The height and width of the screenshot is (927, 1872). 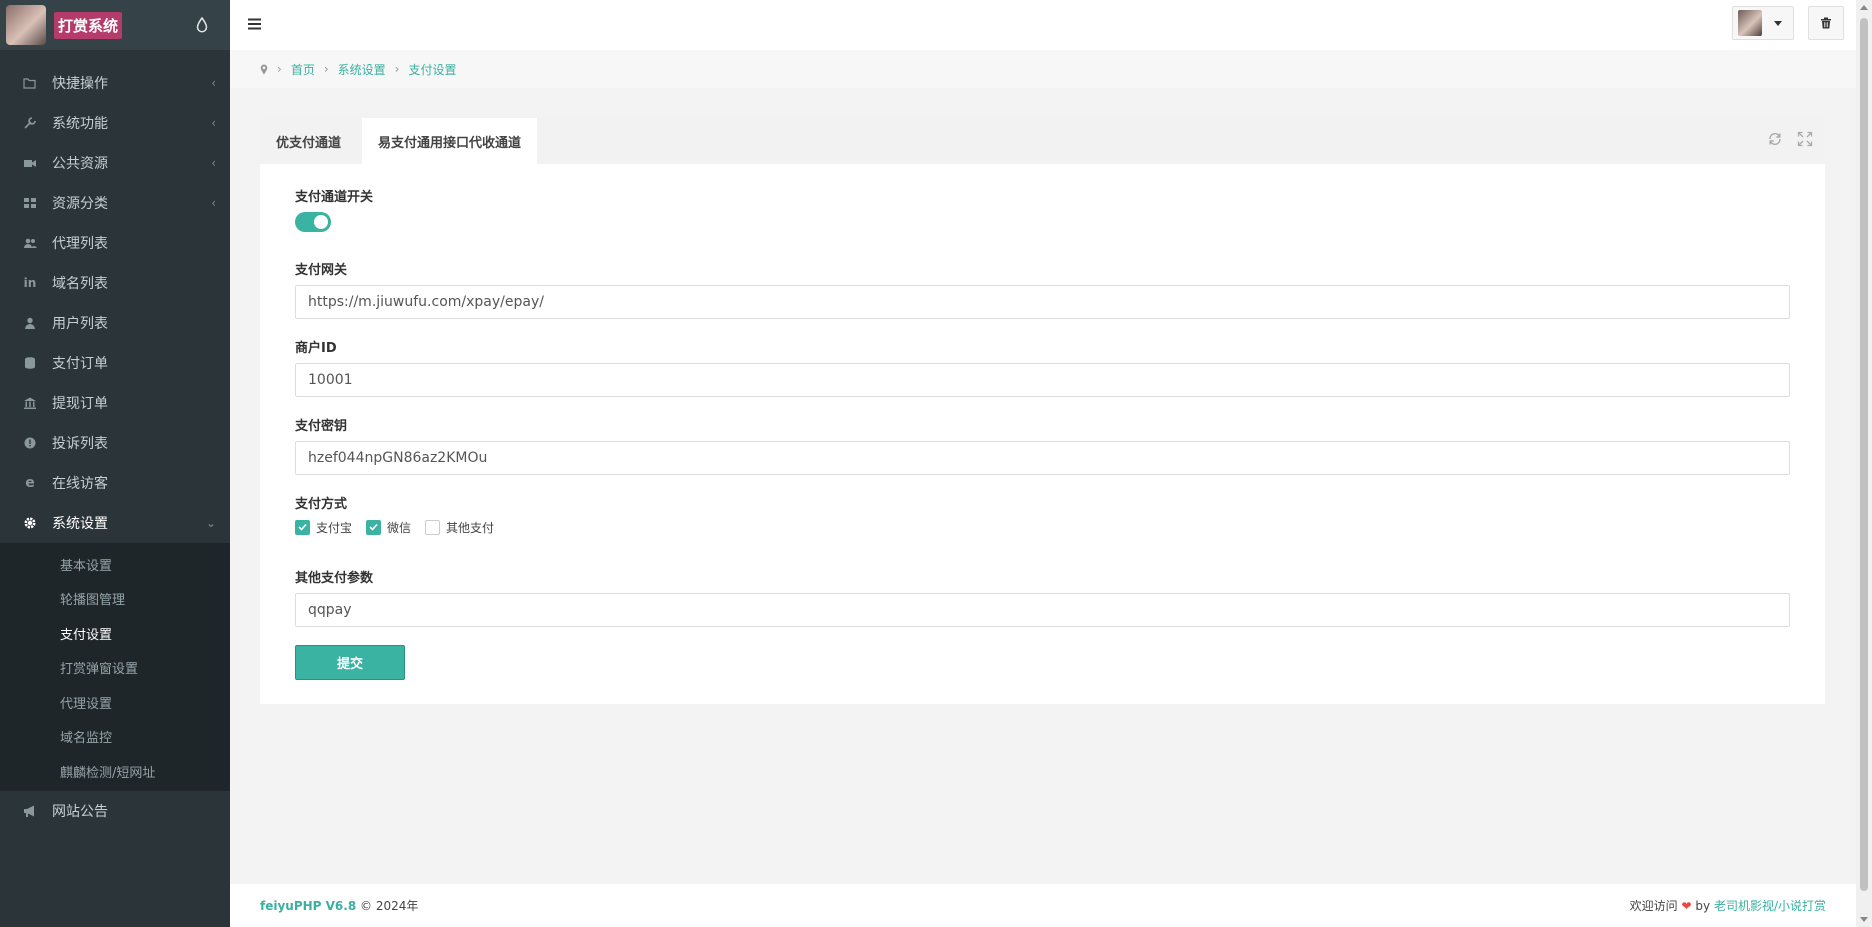 I want to click on breadcrumb: › 首页 › 系统设置 › 支付设置, so click(x=1043, y=69).